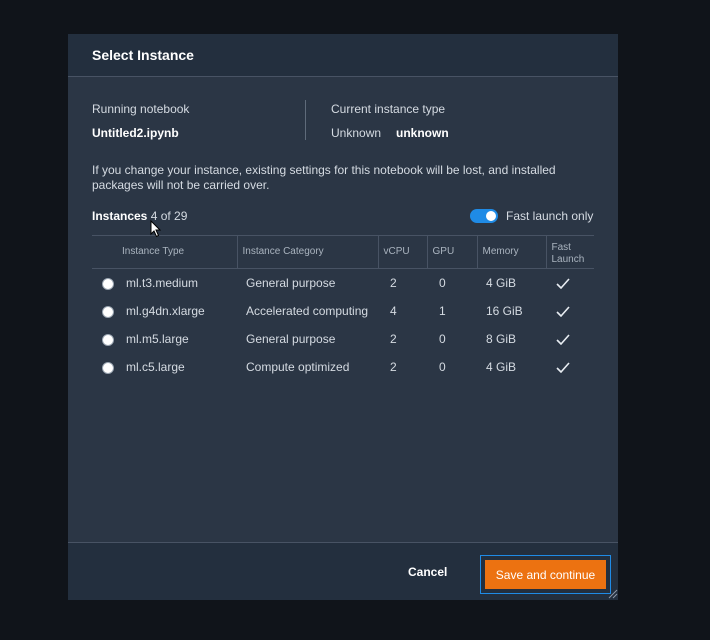 This screenshot has width=710, height=640. I want to click on instances-label: Instances, so click(120, 216).